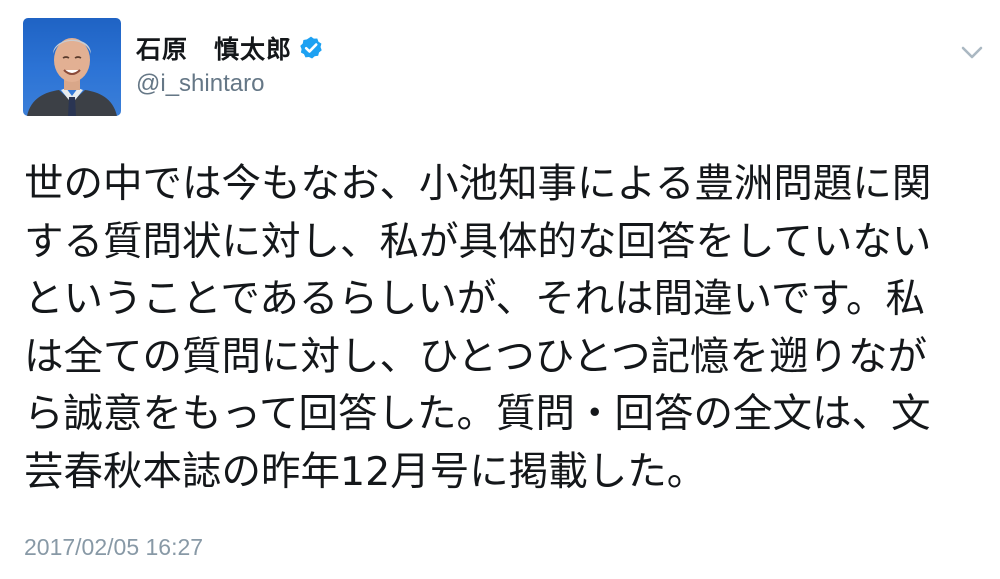 The height and width of the screenshot is (579, 1000). What do you see at coordinates (365, 471) in the screenshot?
I see `tweet-text-line: 芸春秋本誌の昨年12月号に掲載した。` at bounding box center [365, 471].